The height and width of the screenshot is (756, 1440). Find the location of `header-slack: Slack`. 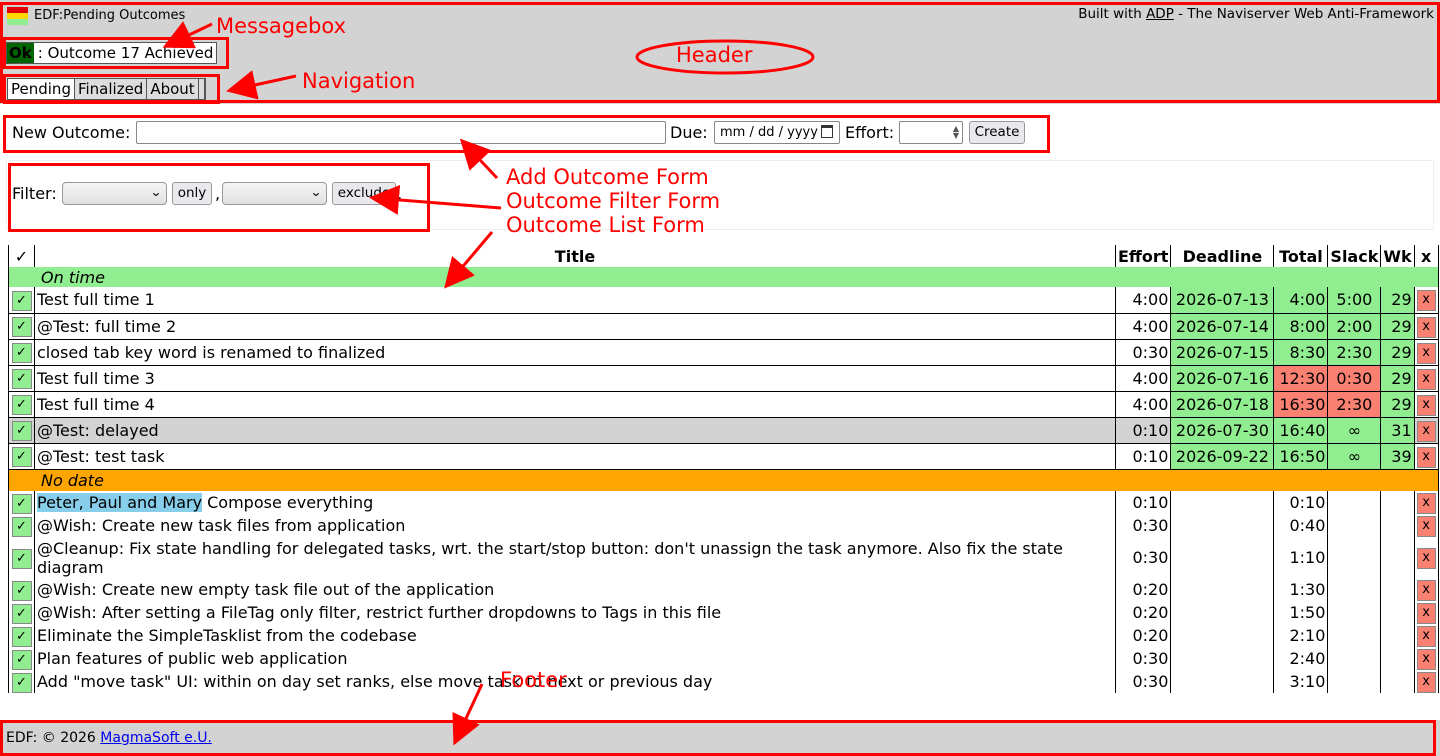

header-slack: Slack is located at coordinates (1354, 256).